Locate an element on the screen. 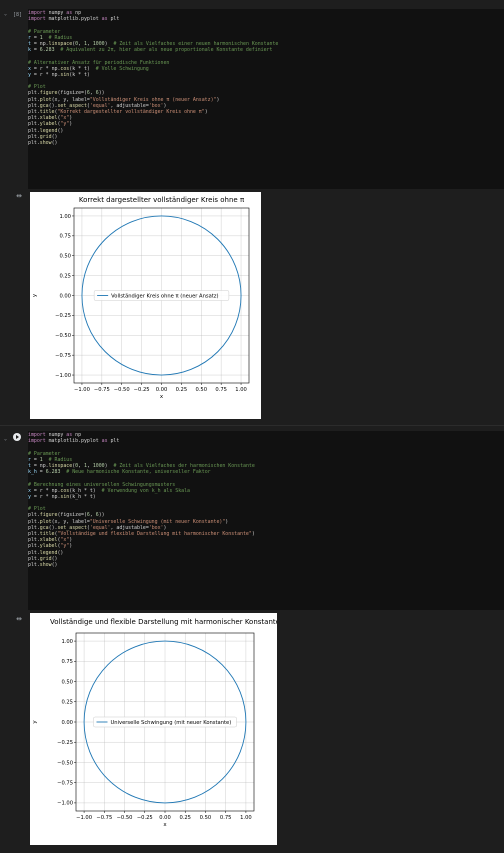 The height and width of the screenshot is (853, 504). code-token: 1000 is located at coordinates (98, 43).